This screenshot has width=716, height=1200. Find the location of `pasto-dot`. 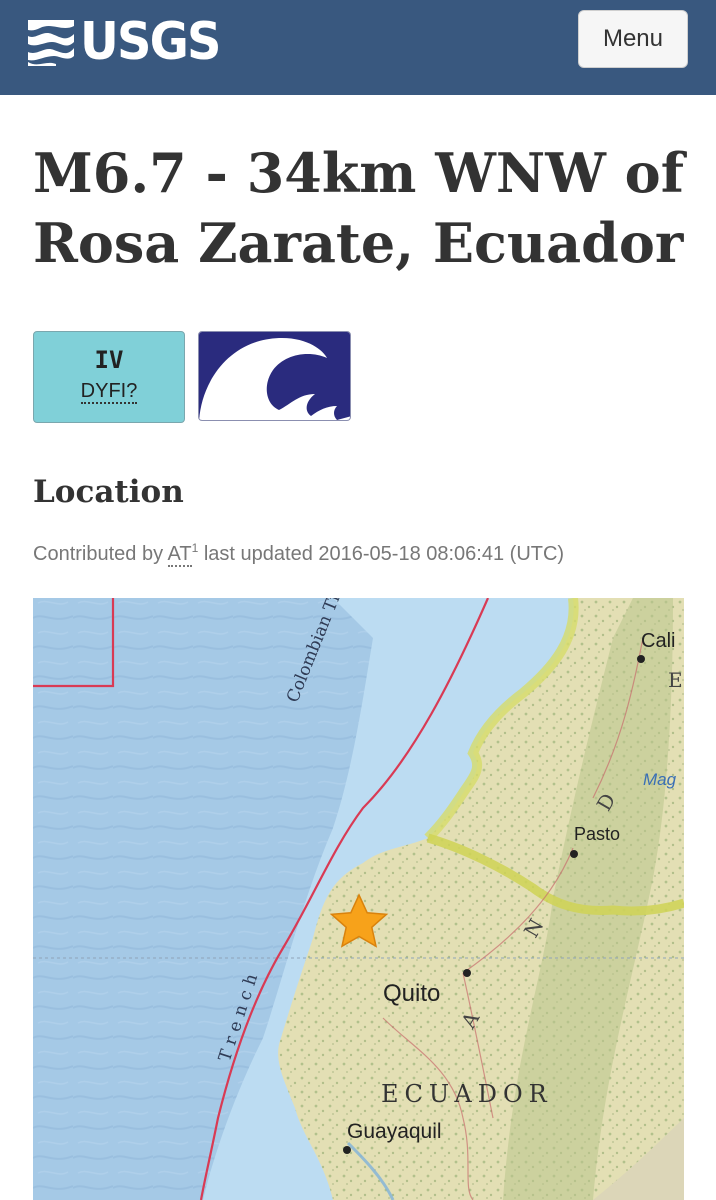

pasto-dot is located at coordinates (574, 854).